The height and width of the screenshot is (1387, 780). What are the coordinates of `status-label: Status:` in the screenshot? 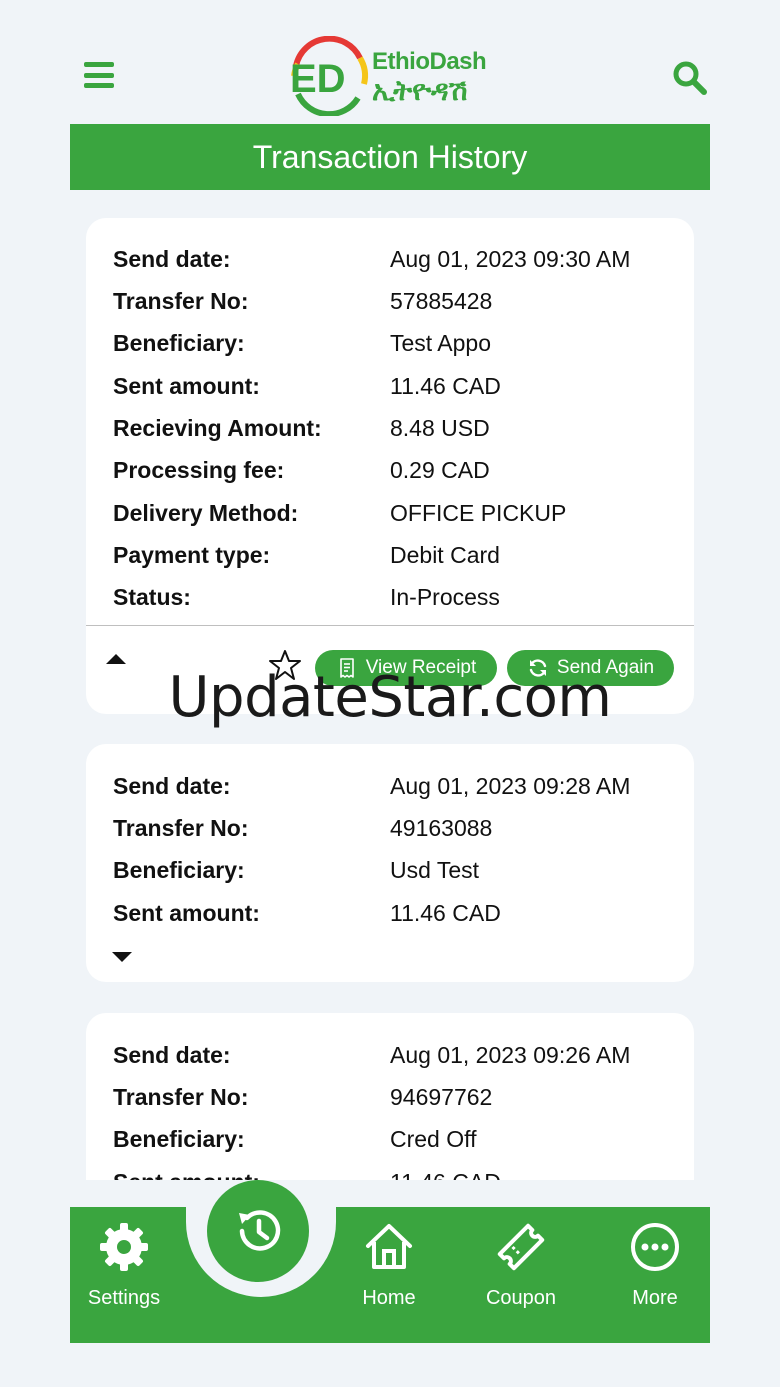 It's located at (152, 597).